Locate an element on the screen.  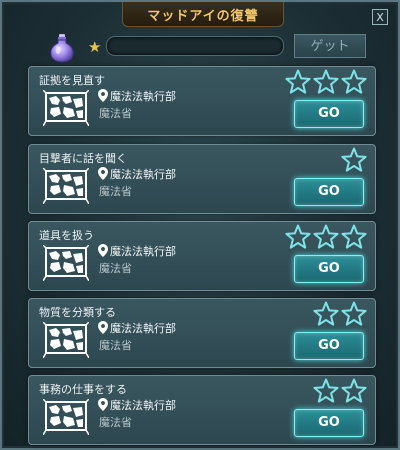
close-button: X is located at coordinates (380, 17).